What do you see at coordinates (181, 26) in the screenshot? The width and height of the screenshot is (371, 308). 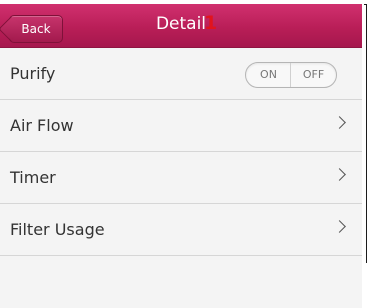 I see `header-bar: Detail Back` at bounding box center [181, 26].